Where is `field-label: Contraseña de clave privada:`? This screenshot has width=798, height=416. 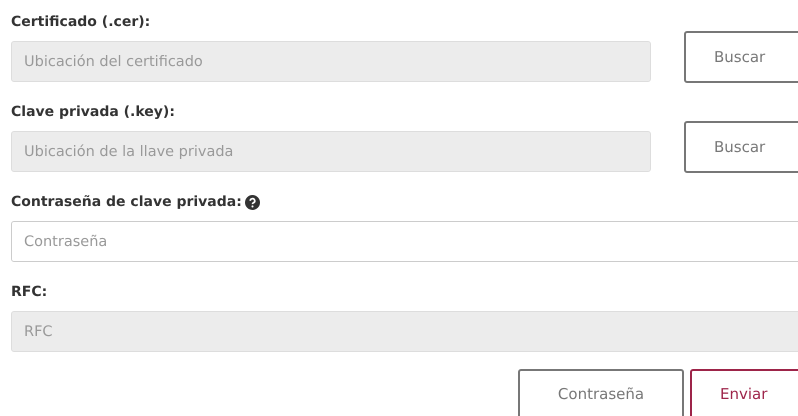 field-label: Contraseña de clave privada: is located at coordinates (126, 202).